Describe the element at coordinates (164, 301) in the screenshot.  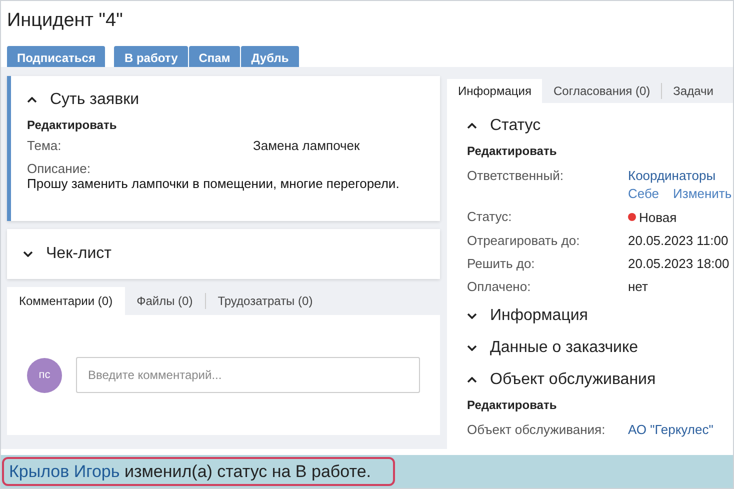
I see `tab: Файлы (0)` at that location.